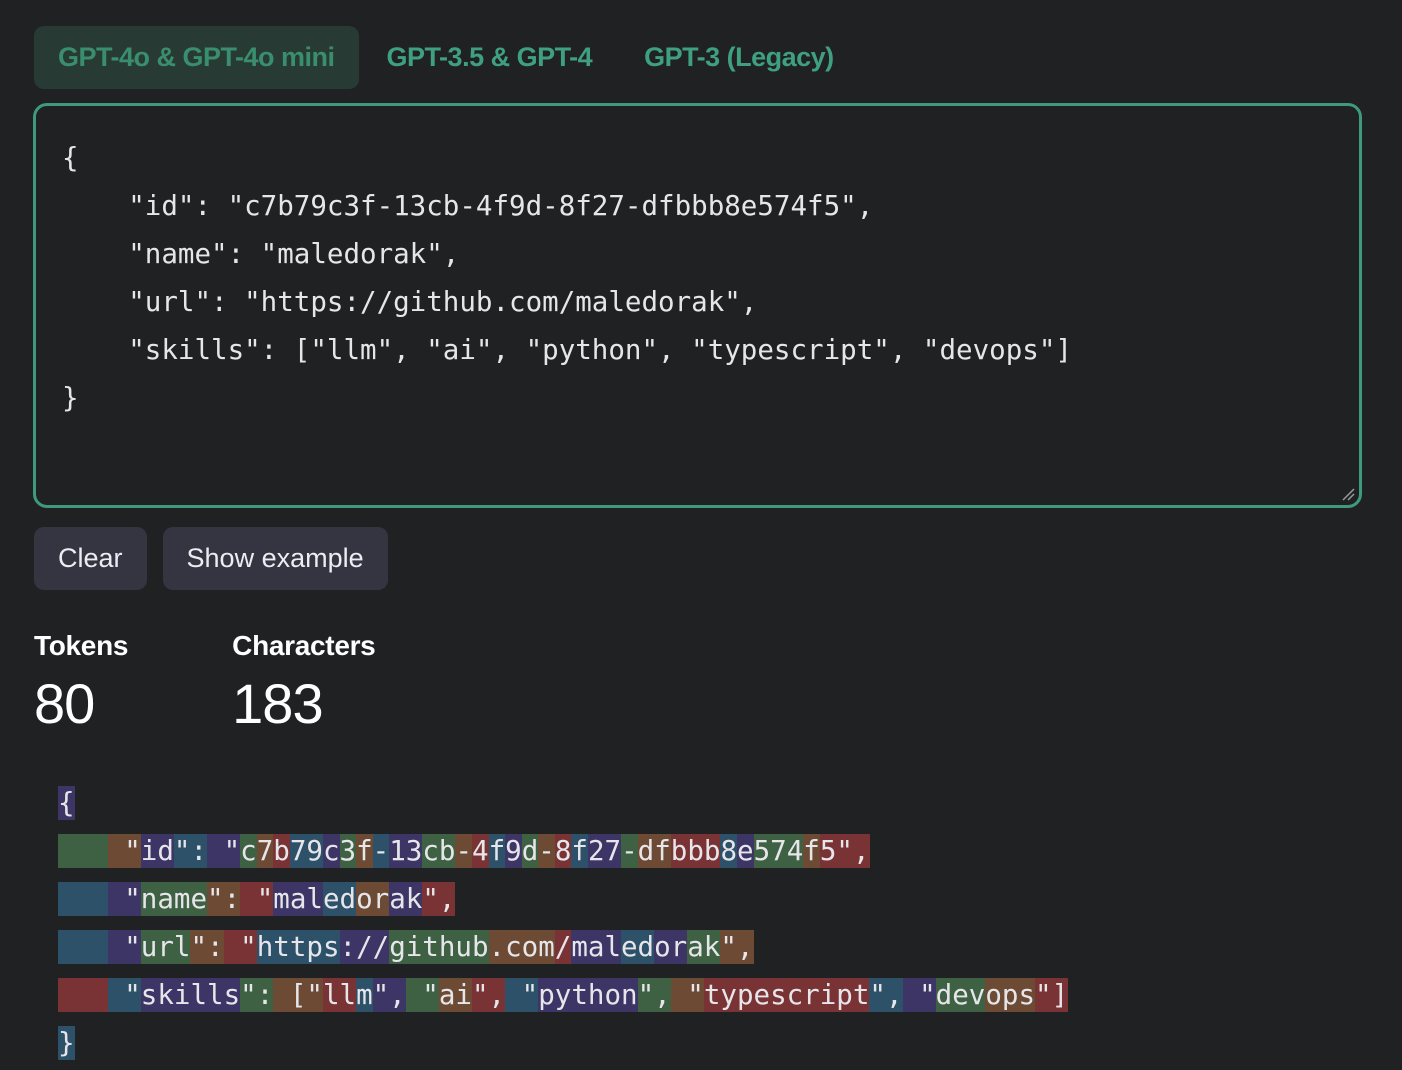  I want to click on token: bbb, so click(695, 851).